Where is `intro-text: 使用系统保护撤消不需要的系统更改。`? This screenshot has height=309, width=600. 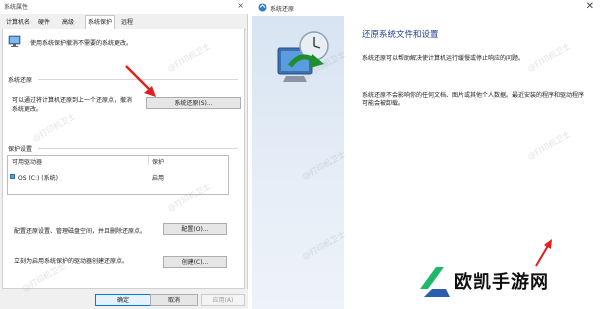
intro-text: 使用系统保护撤消不需要的系统更改。 is located at coordinates (81, 43).